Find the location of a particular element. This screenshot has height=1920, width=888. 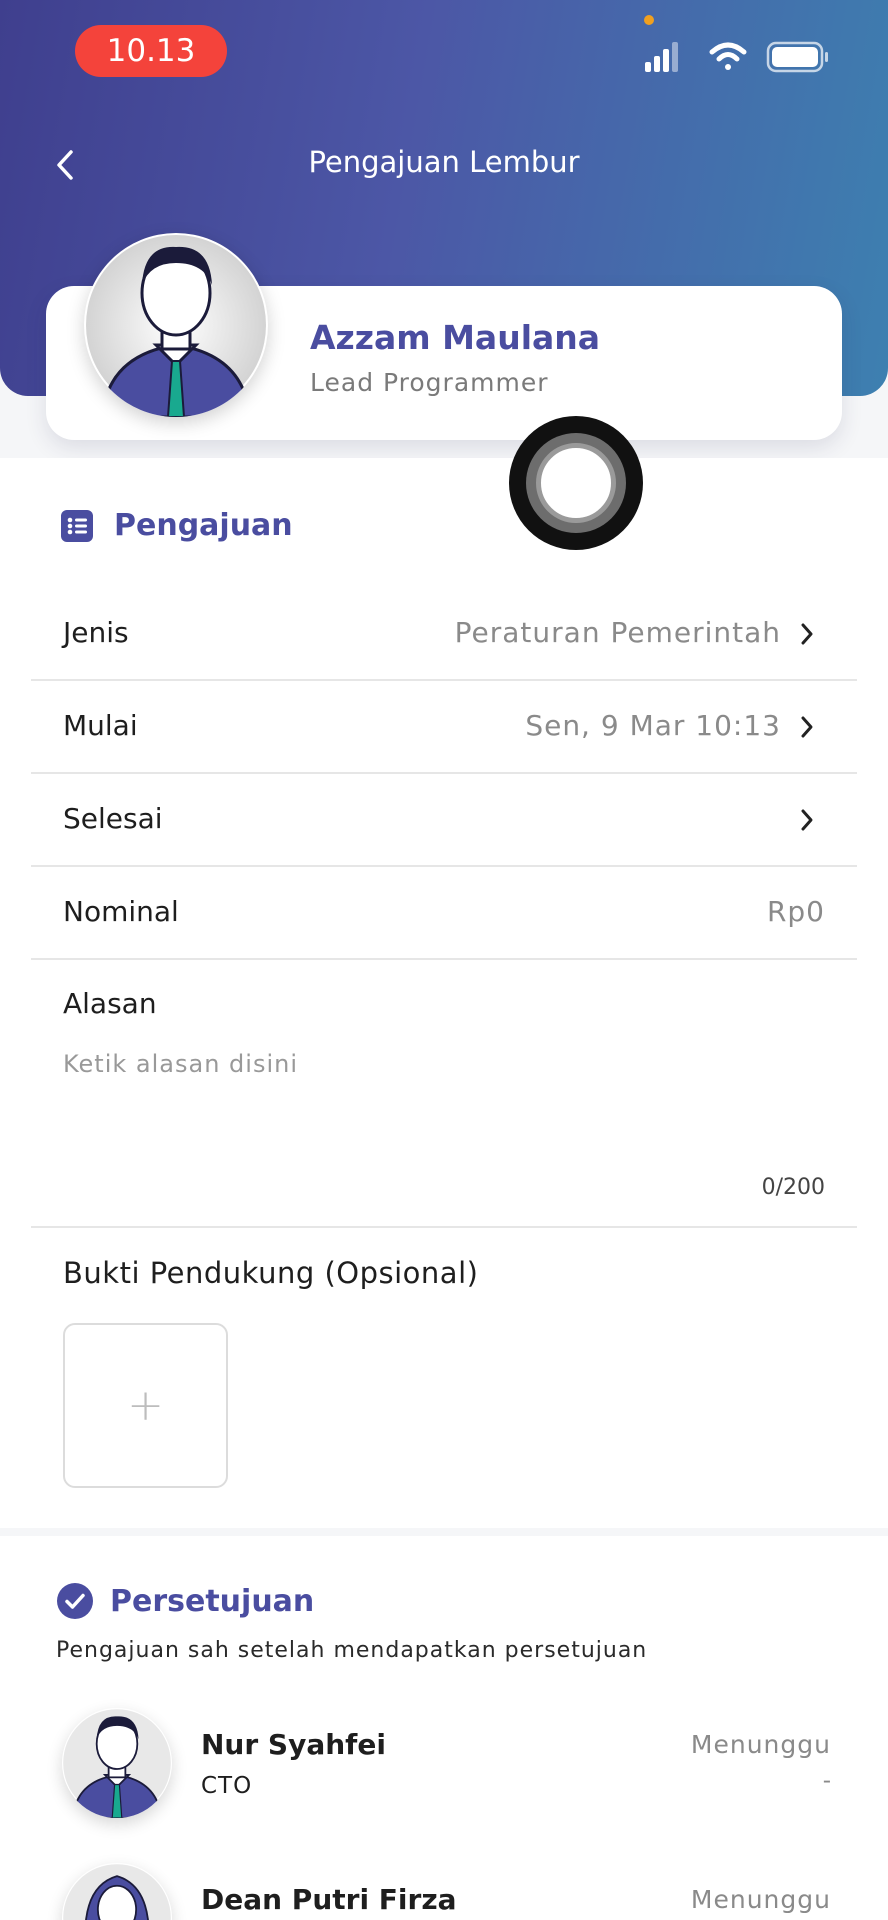

touch-indicator-ring is located at coordinates (576, 483).